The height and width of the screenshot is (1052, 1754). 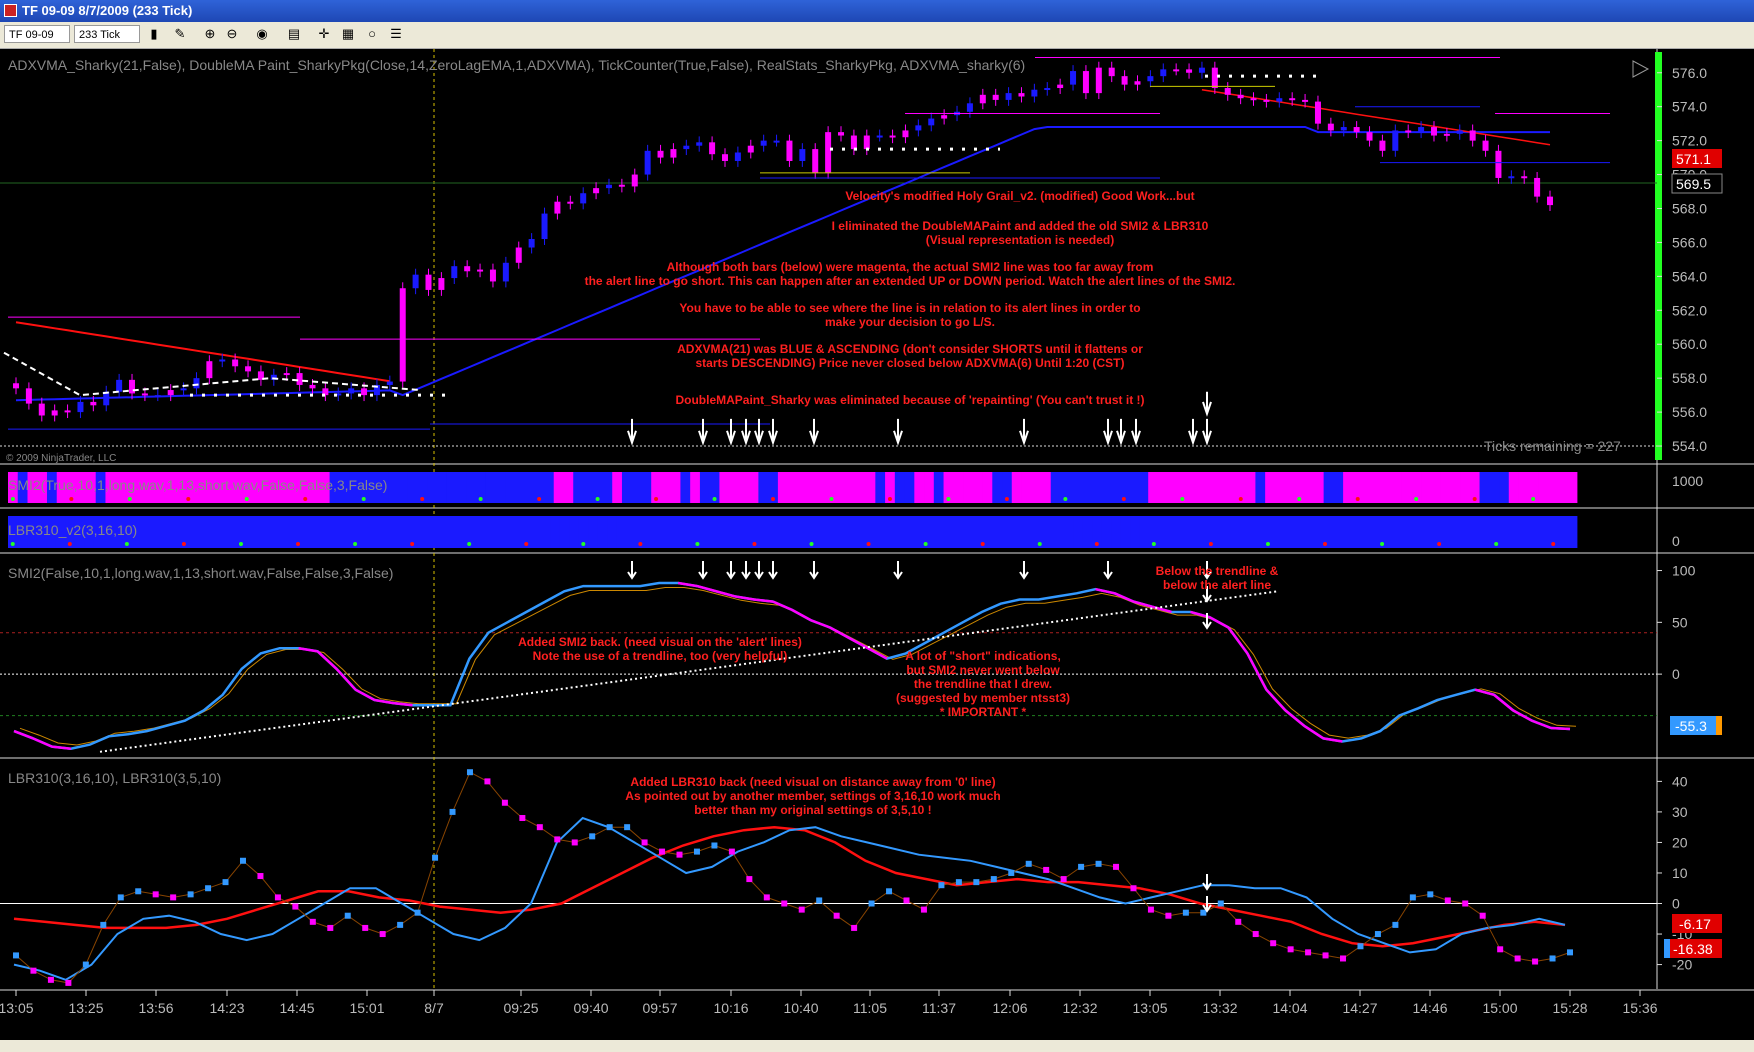 What do you see at coordinates (107, 34) in the screenshot?
I see `period-dropdown: 233 Tick` at bounding box center [107, 34].